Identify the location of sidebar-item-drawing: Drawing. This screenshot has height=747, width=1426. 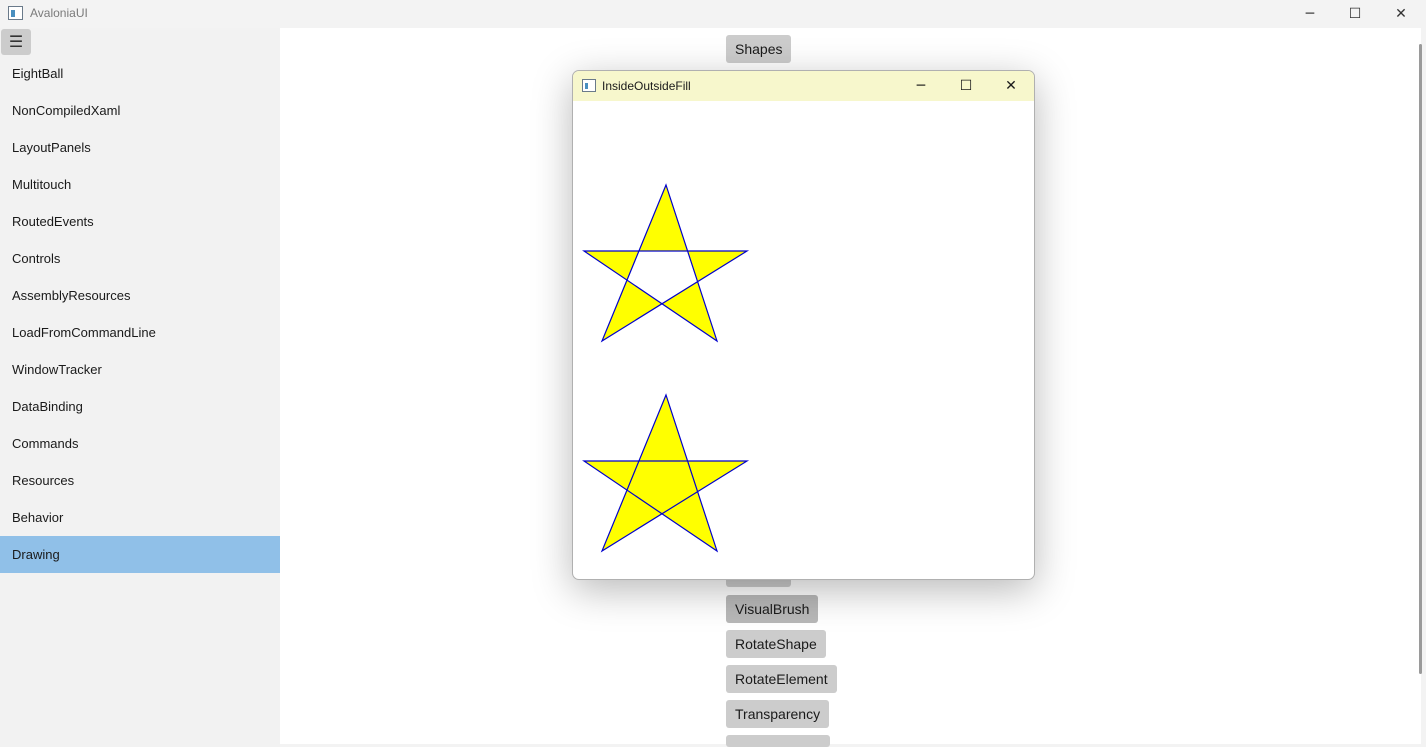
(140, 554).